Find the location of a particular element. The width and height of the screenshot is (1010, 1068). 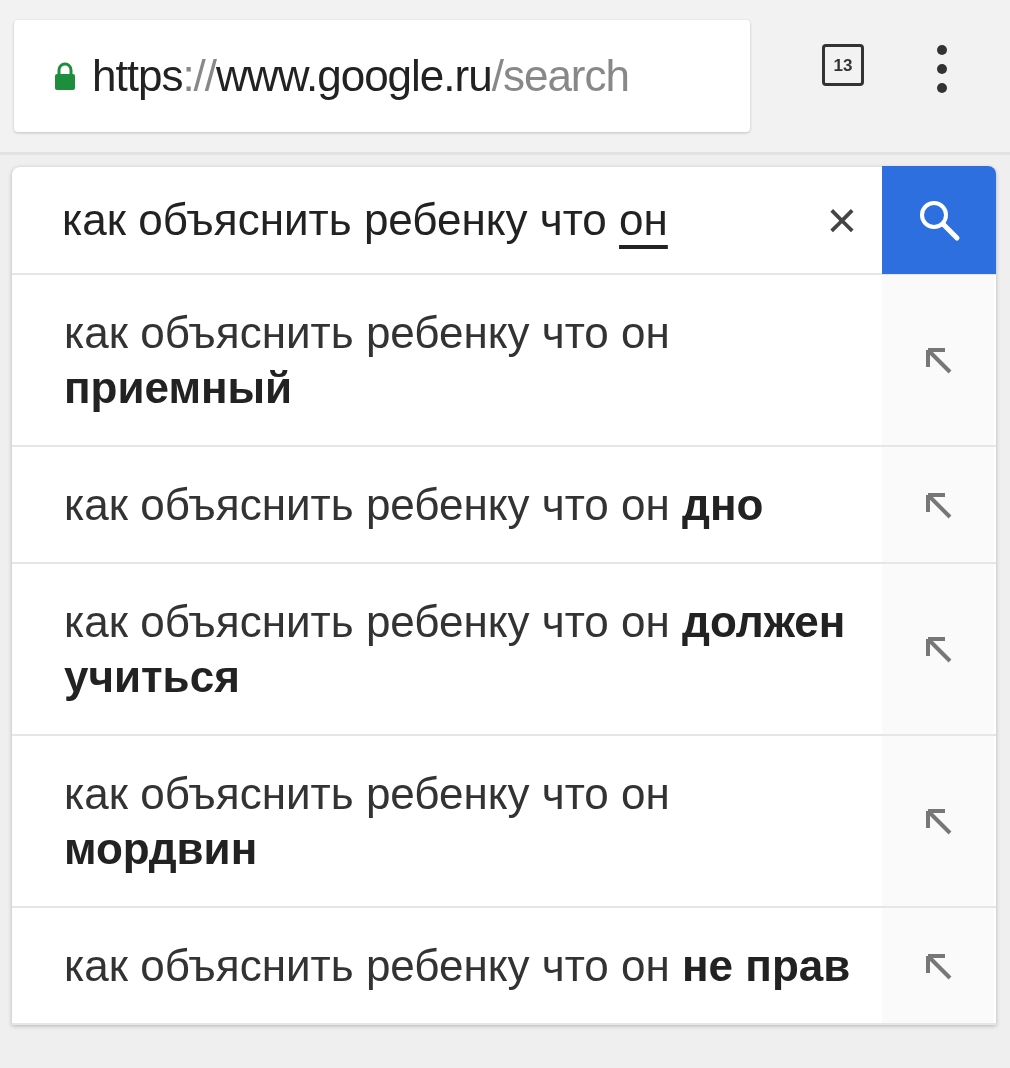

suggestion-item: как объяснить ребенку что он должен учиться is located at coordinates (447, 649).